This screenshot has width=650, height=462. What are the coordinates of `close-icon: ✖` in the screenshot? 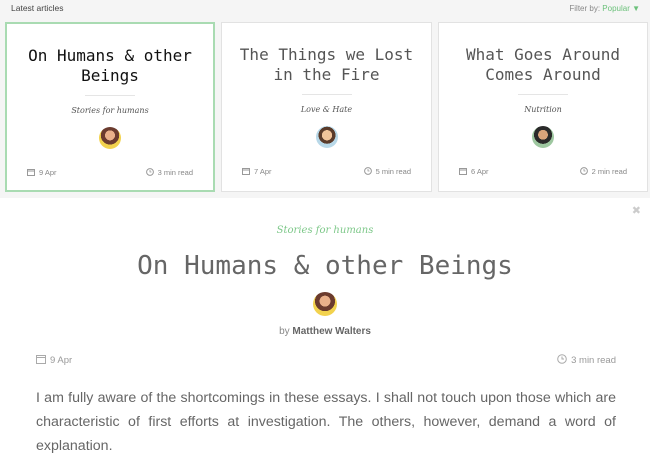 It's located at (636, 210).